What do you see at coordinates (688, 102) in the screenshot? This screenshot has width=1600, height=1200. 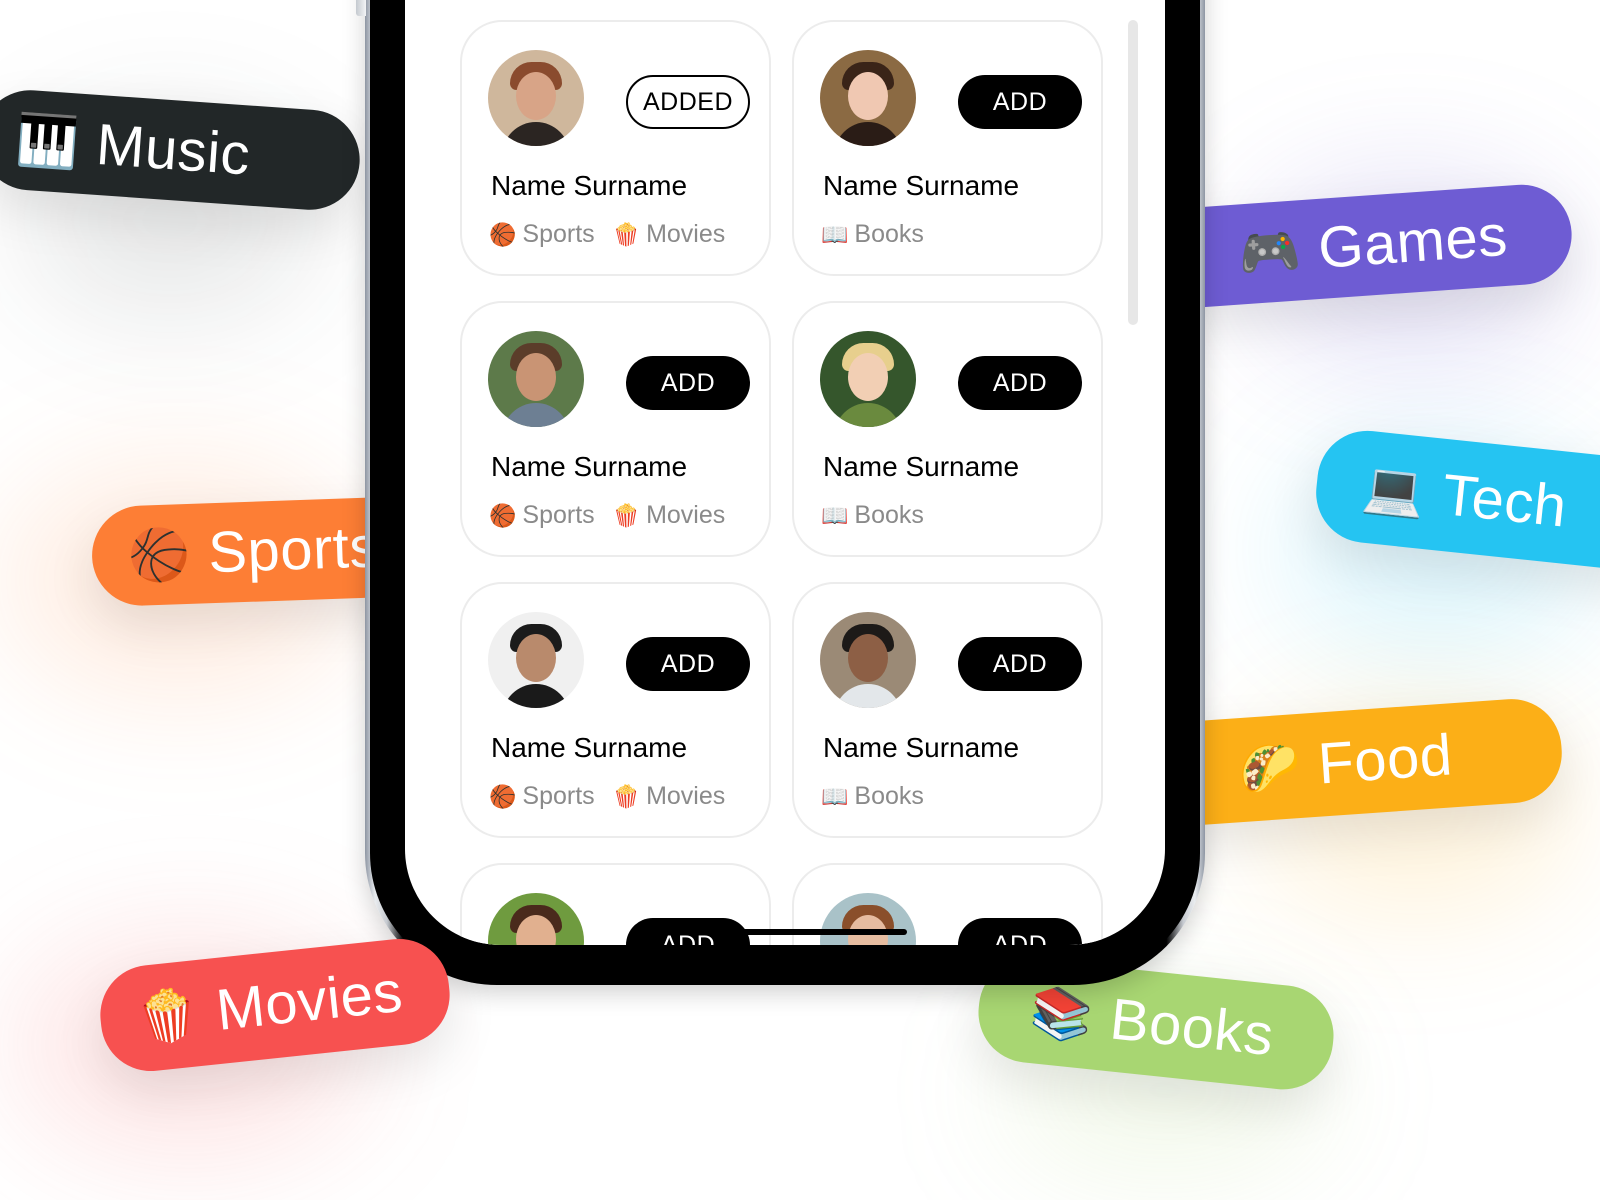 I see `added-button: ADDED` at bounding box center [688, 102].